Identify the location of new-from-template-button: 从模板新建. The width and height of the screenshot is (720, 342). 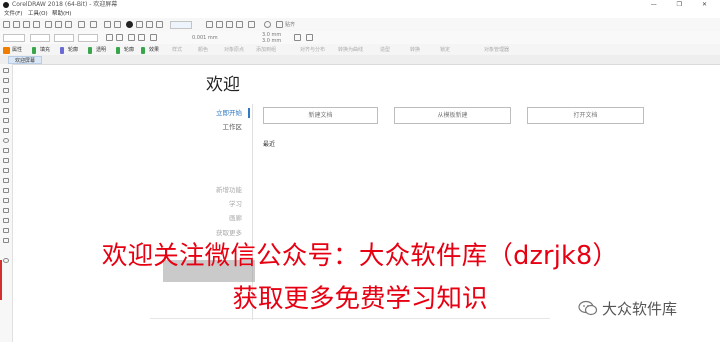
(452, 115).